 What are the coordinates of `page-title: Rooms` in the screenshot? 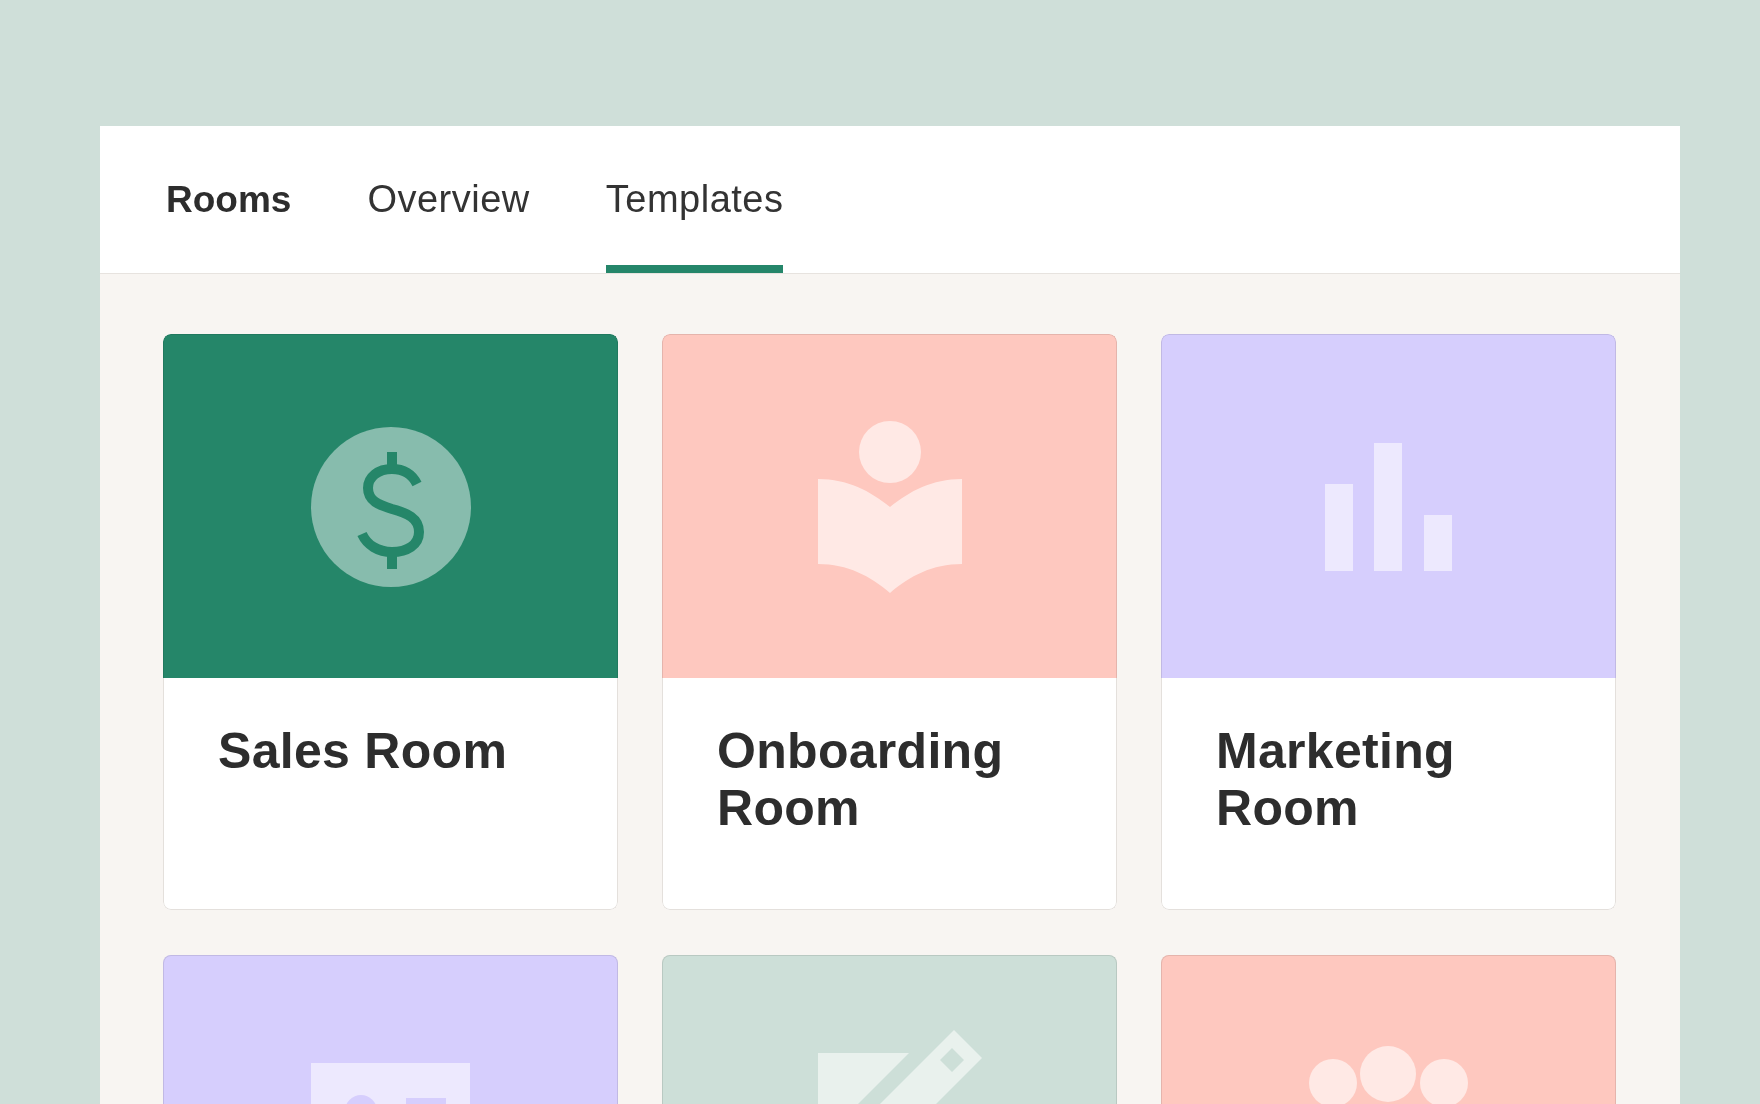 It's located at (229, 199).